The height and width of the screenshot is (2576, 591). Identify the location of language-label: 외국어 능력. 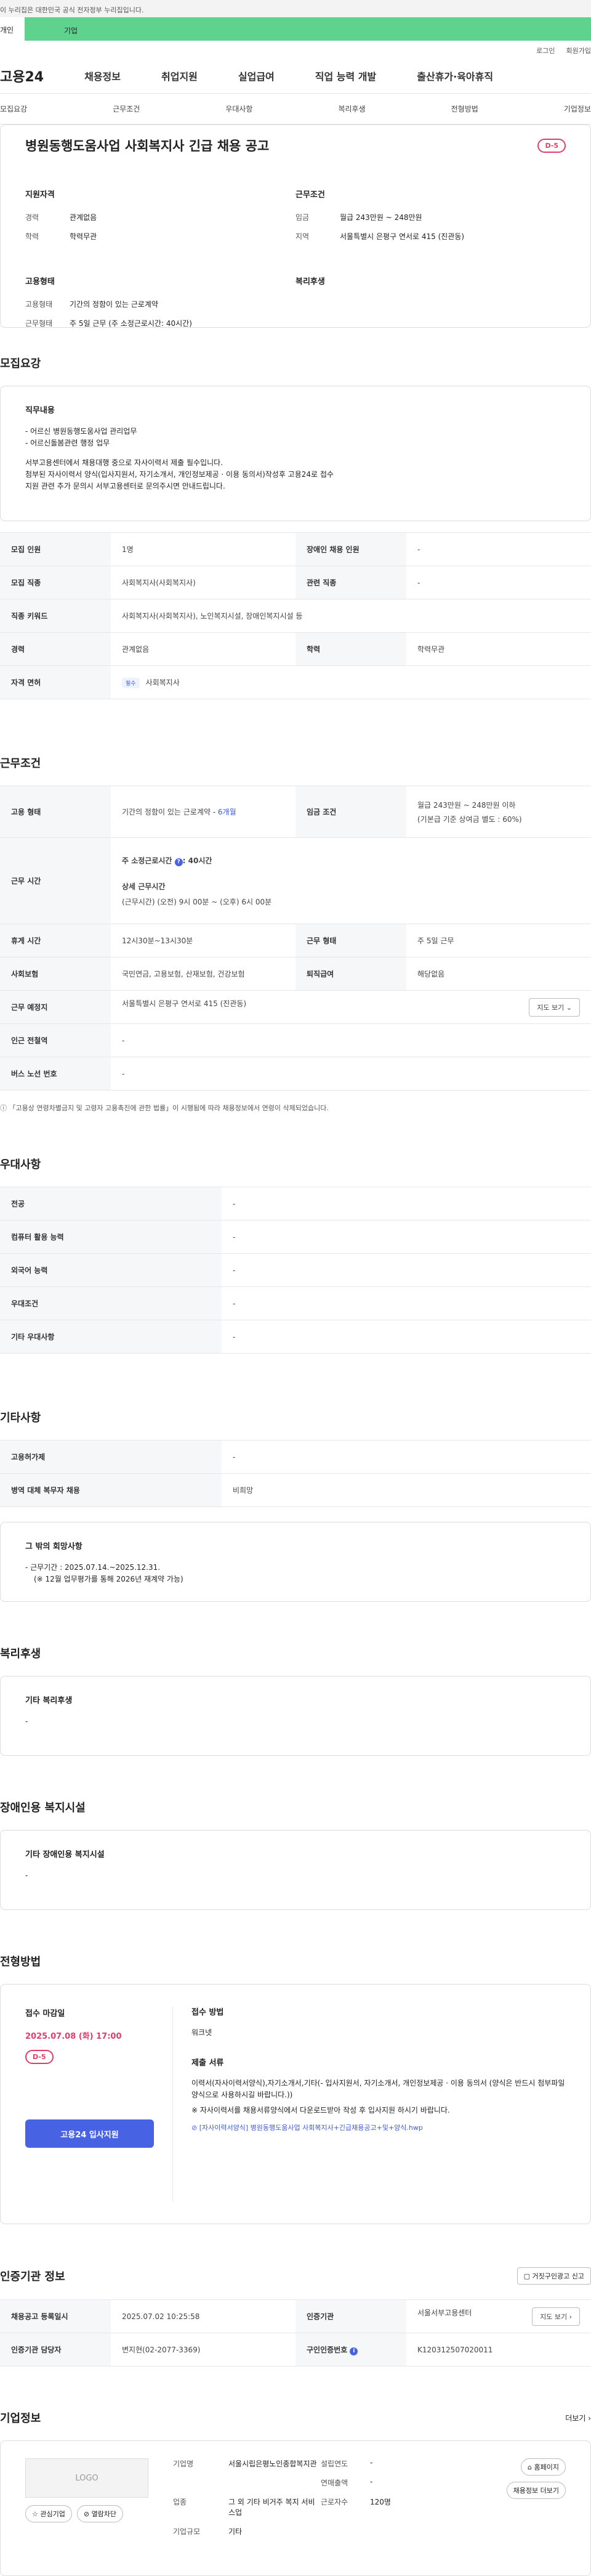
(111, 1270).